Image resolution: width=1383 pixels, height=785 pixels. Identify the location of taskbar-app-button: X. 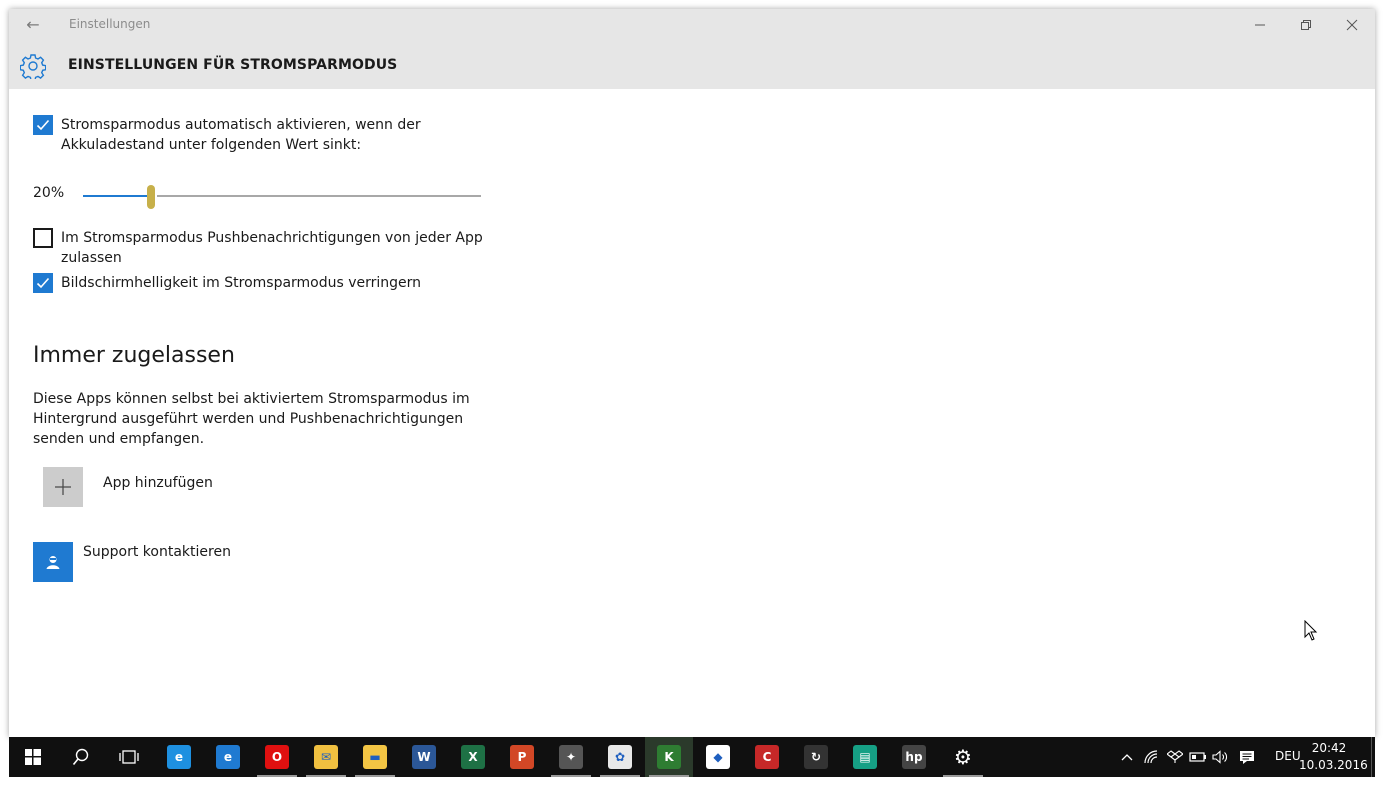
(473, 757).